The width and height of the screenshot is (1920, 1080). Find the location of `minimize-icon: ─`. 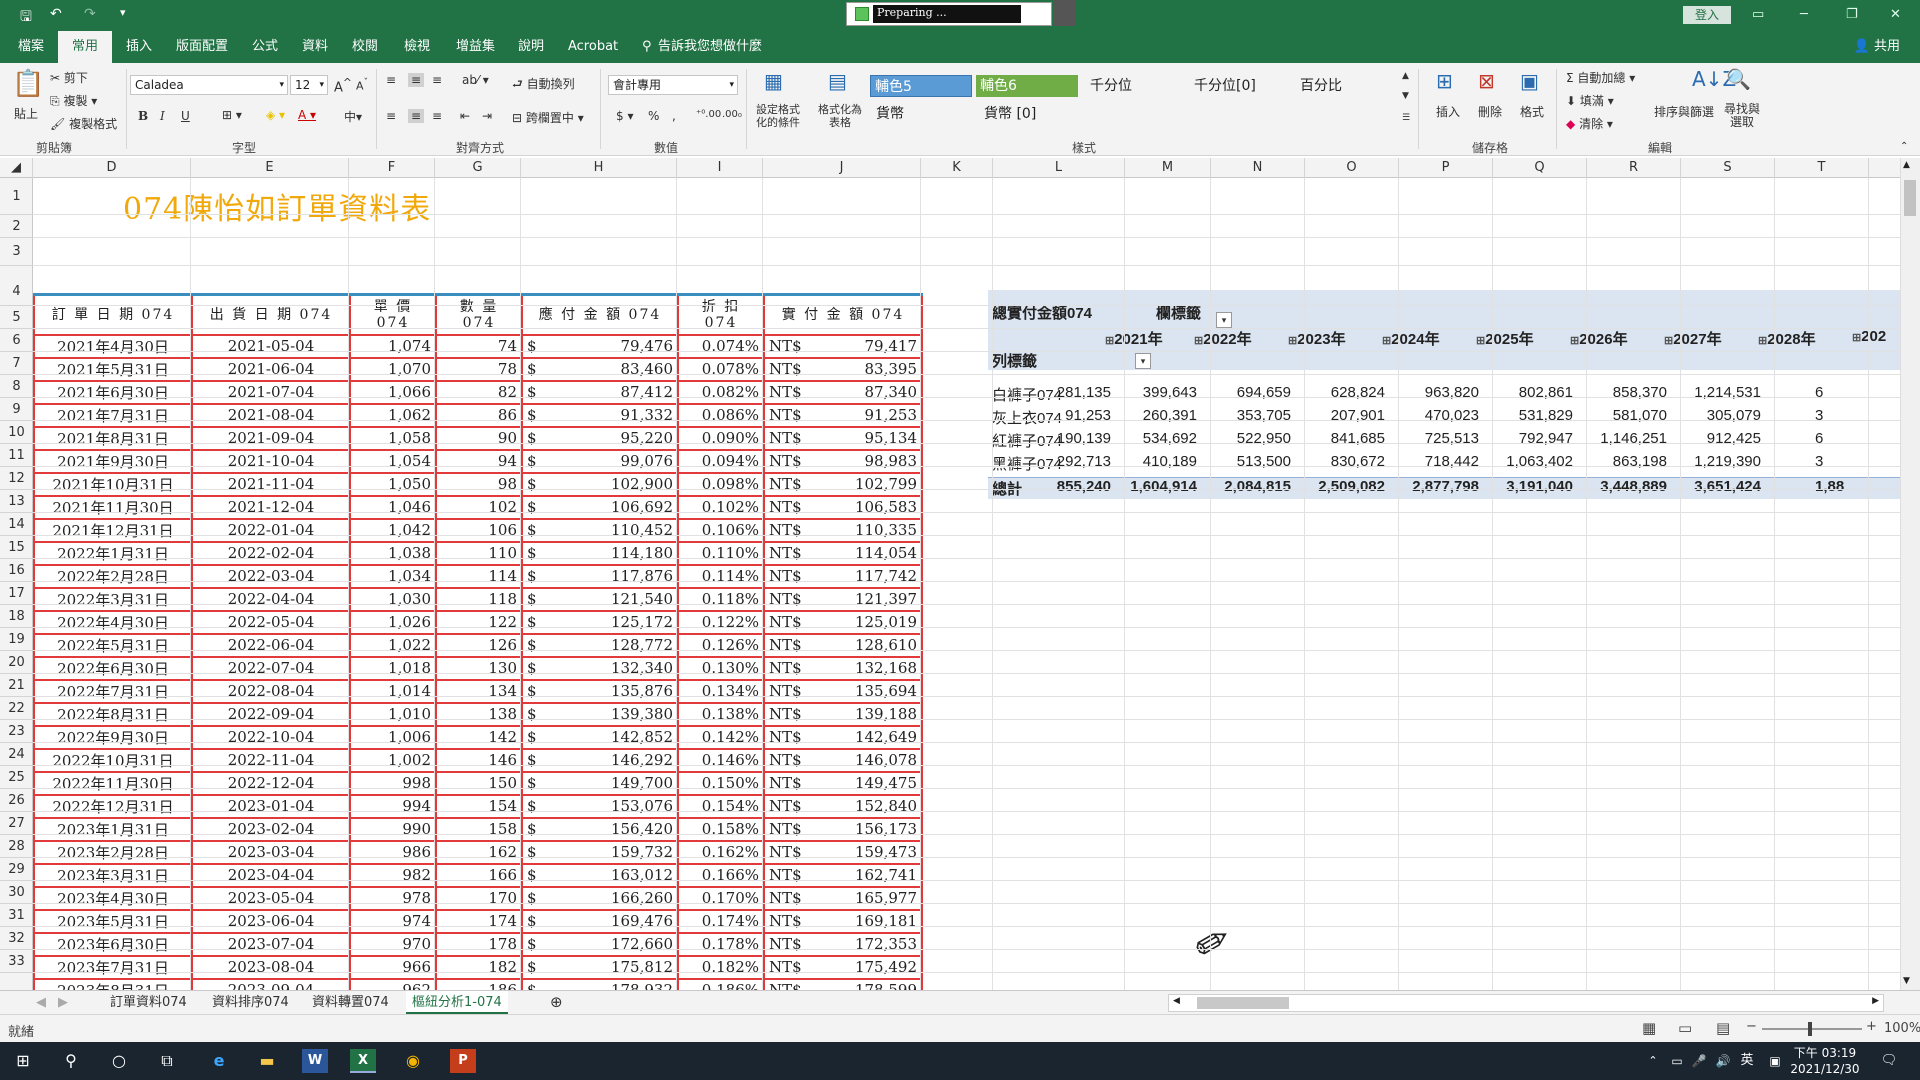

minimize-icon: ─ is located at coordinates (1804, 14).